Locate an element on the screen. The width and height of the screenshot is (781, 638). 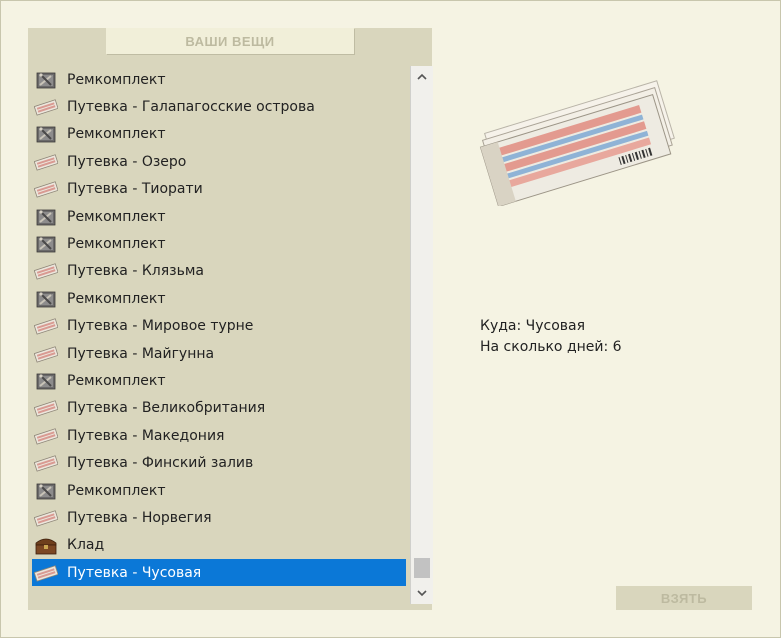
scroll-down-button is located at coordinates (422, 593).